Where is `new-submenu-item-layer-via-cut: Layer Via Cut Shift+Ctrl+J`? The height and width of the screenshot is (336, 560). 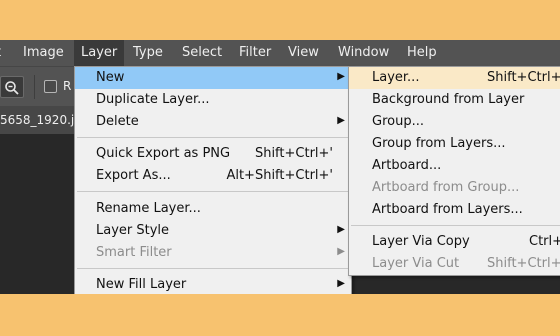 new-submenu-item-layer-via-cut: Layer Via Cut Shift+Ctrl+J is located at coordinates (454, 264).